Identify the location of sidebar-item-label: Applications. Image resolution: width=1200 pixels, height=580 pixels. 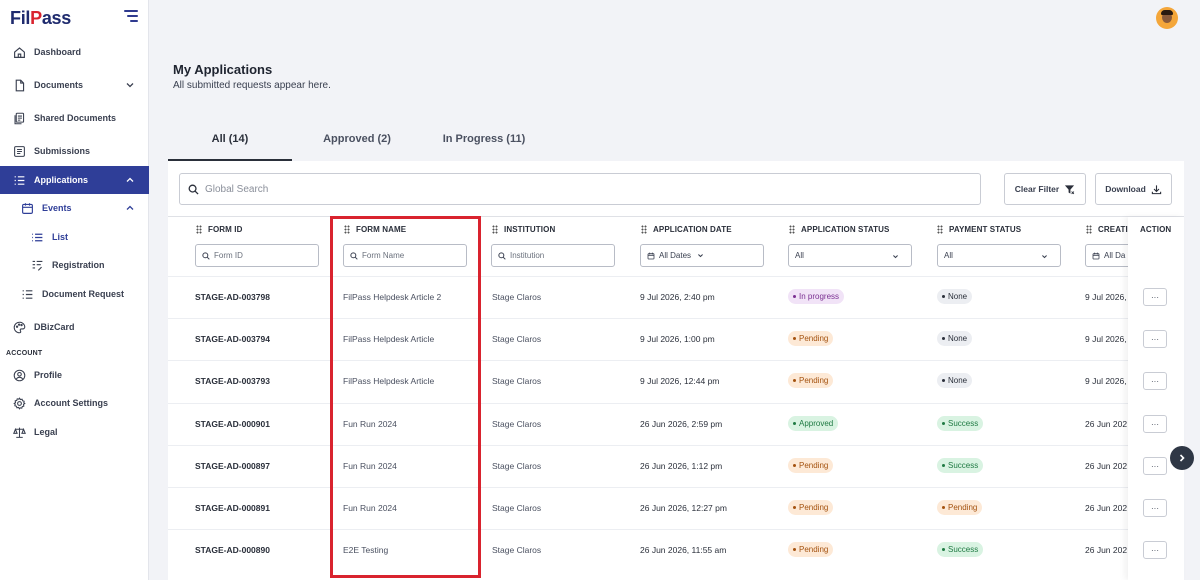
(61, 180).